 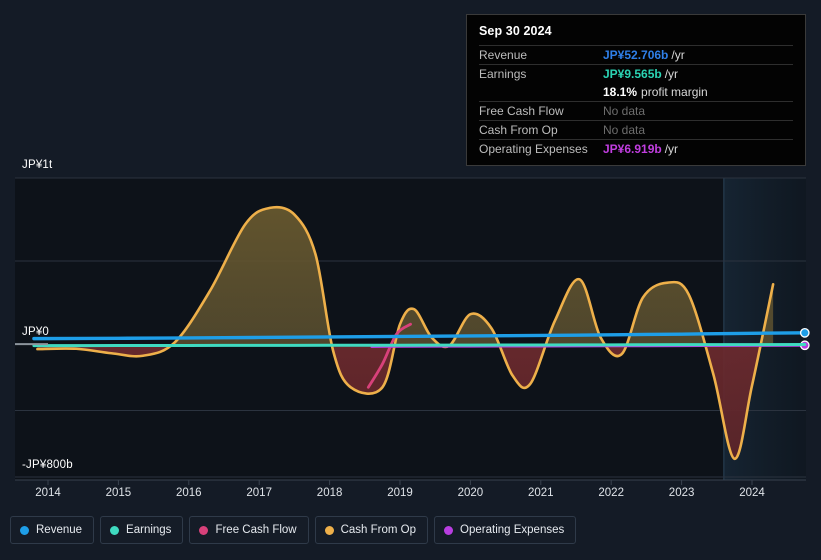 I want to click on legend-item-free-cash-flow: Free Cash Flow, so click(x=249, y=530).